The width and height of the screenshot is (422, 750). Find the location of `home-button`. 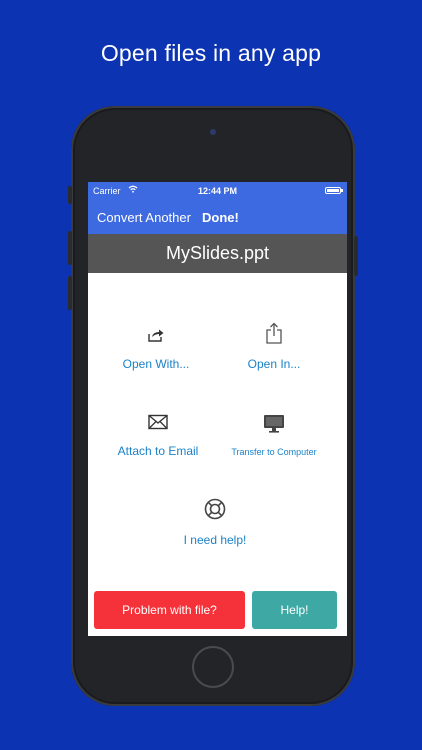

home-button is located at coordinates (213, 667).